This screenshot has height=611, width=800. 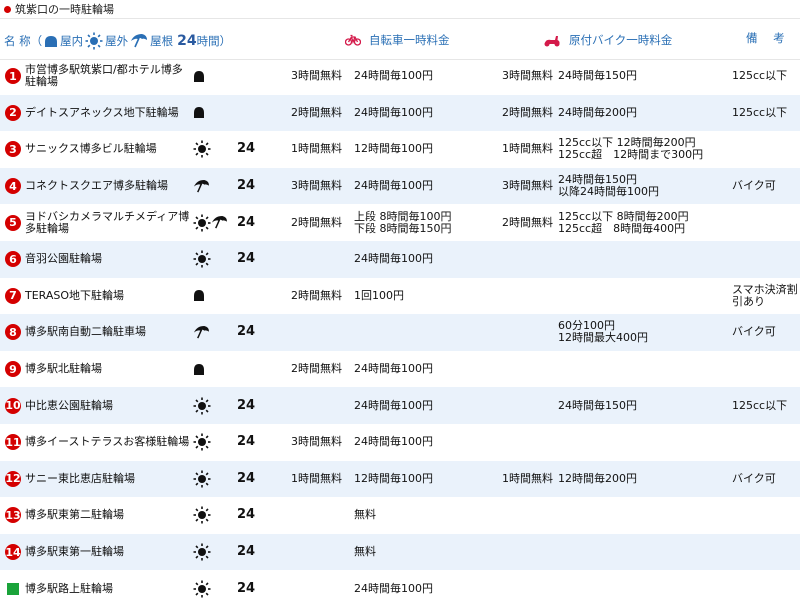 I want to click on header-hours-label: 時間）, so click(x=214, y=41).